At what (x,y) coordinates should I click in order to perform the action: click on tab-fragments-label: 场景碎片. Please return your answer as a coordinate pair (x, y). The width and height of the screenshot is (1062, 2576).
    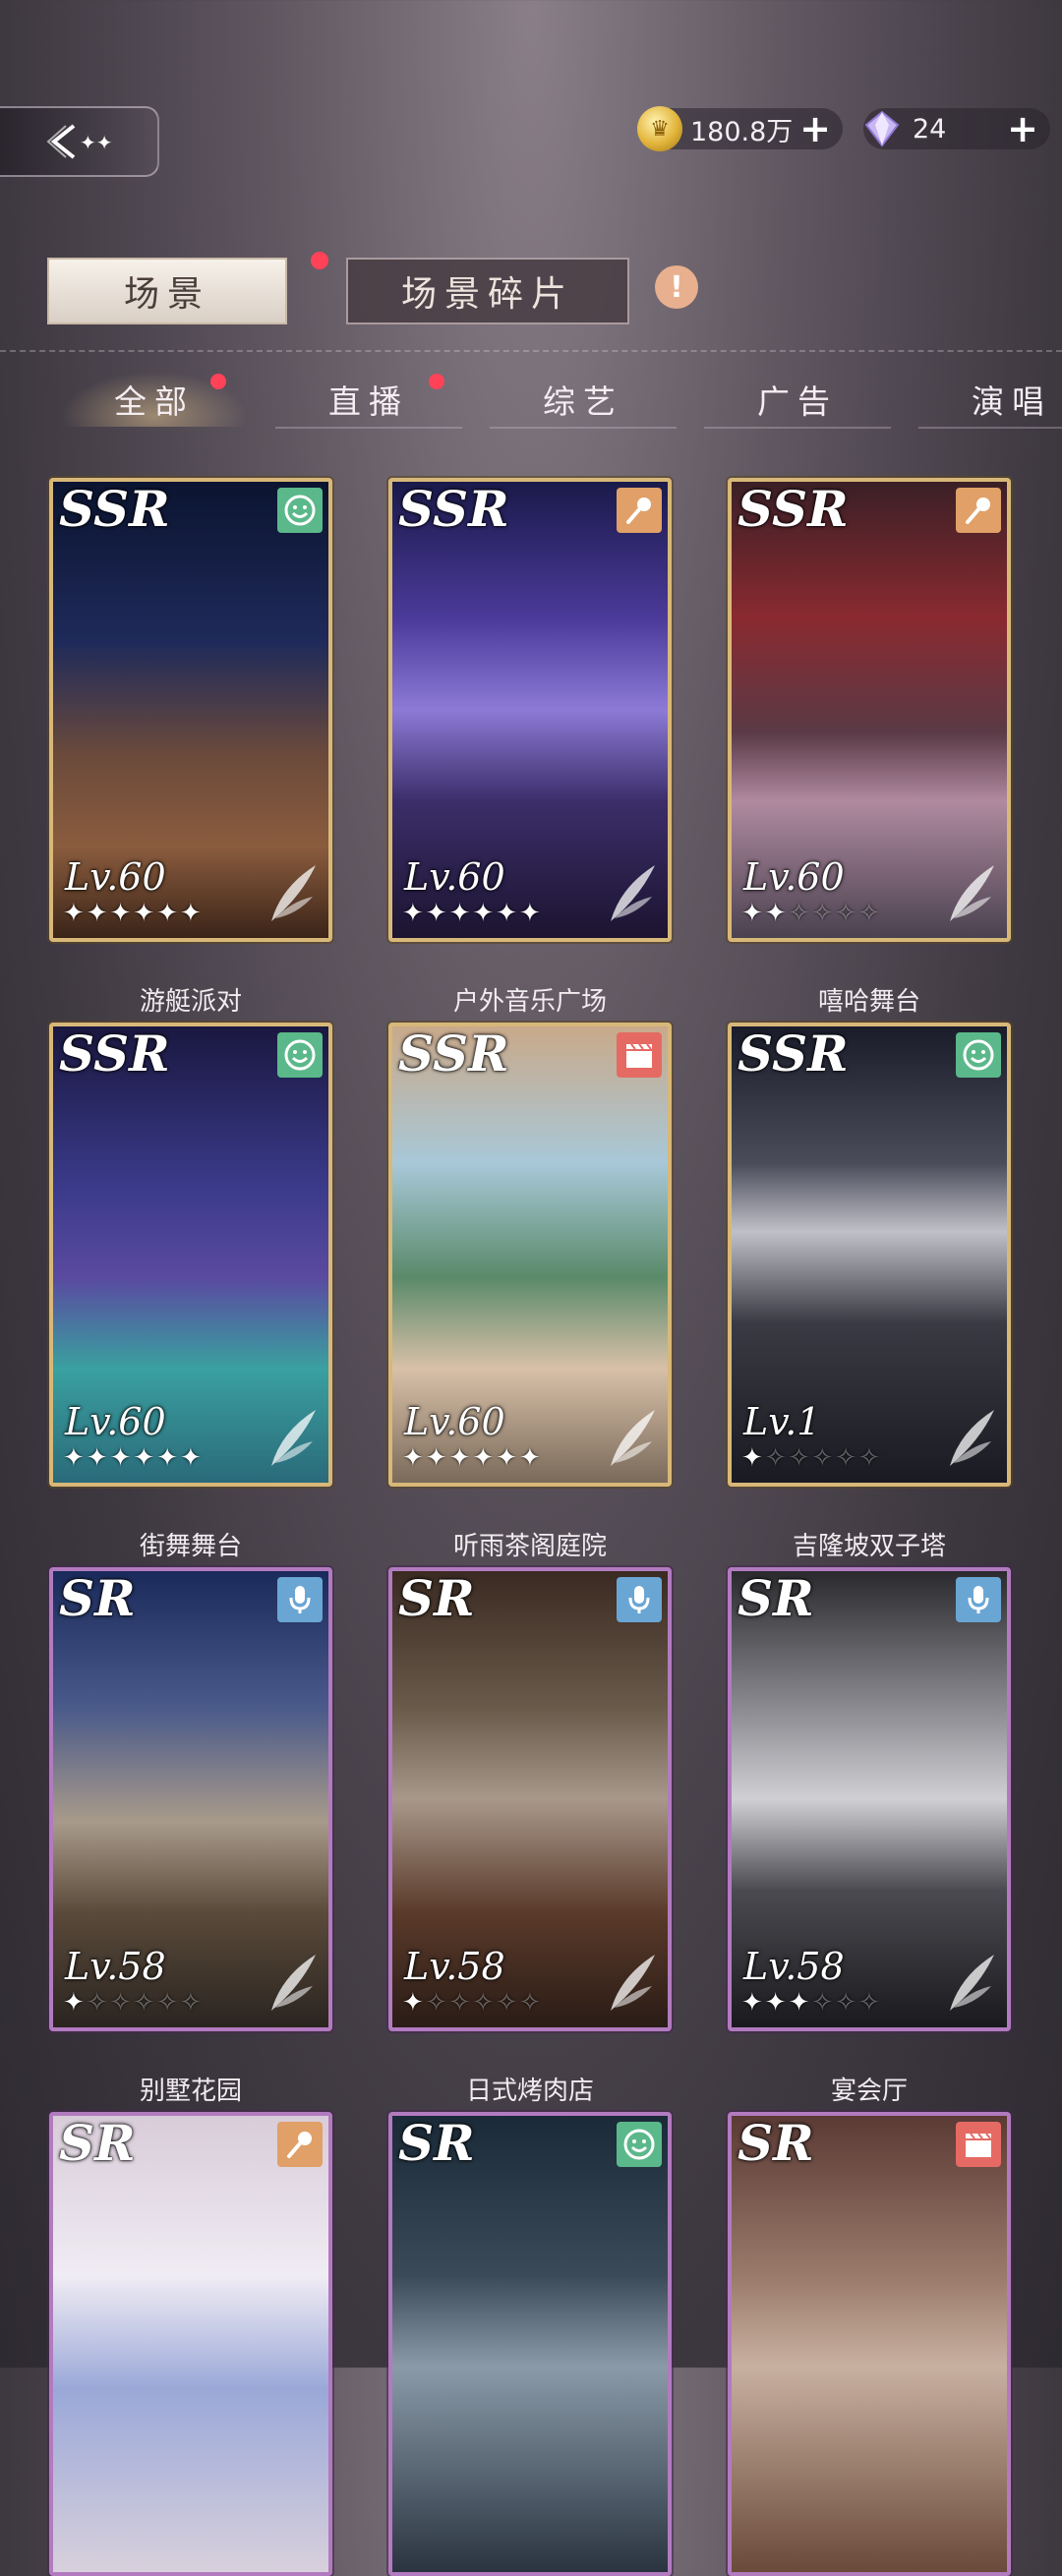
    Looking at the image, I should click on (487, 294).